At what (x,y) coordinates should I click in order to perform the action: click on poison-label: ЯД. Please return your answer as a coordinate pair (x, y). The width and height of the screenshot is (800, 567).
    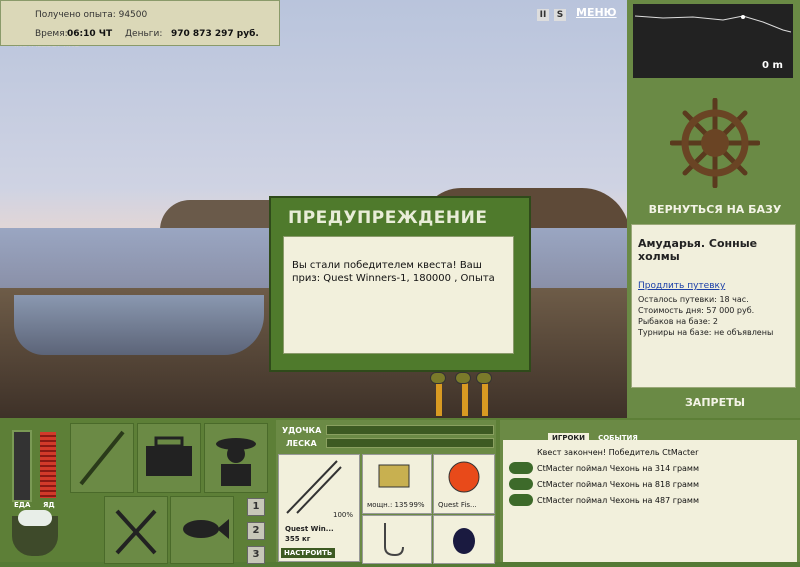
    Looking at the image, I should click on (49, 505).